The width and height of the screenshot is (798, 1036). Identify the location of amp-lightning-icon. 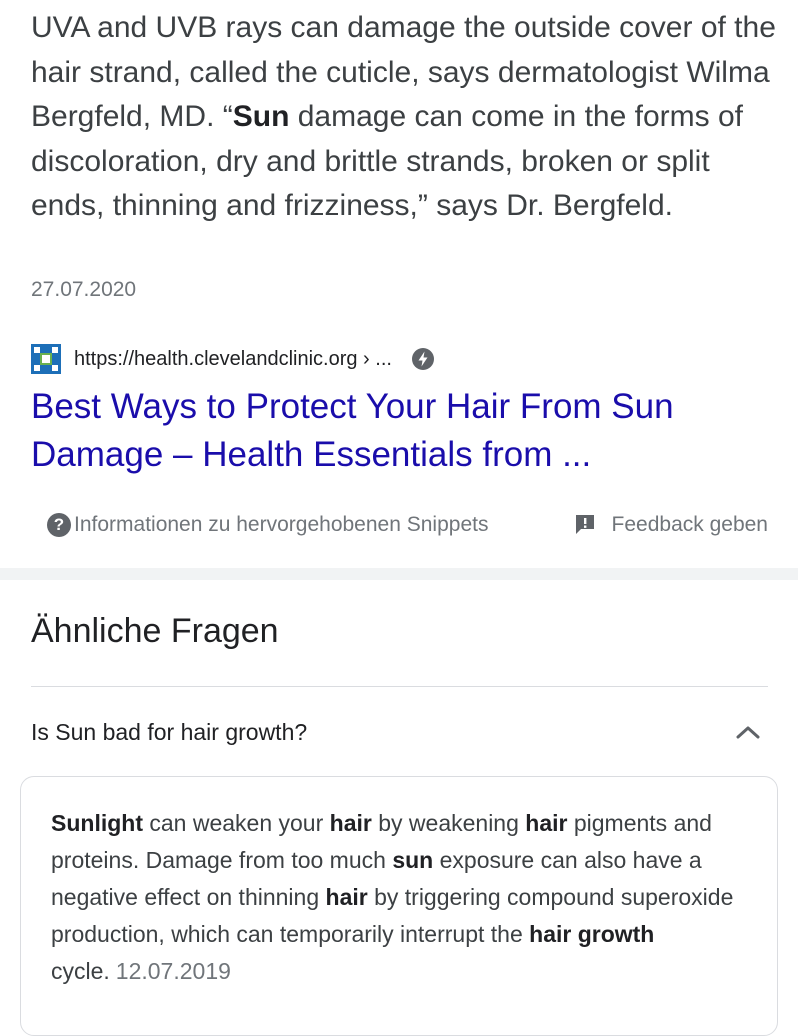
(422, 359).